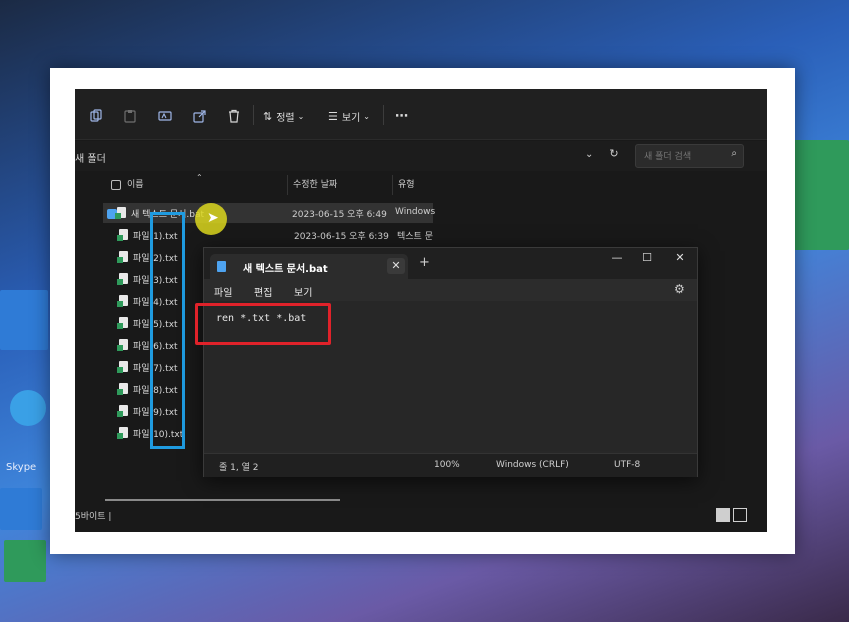 This screenshot has width=849, height=622. What do you see at coordinates (680, 257) in the screenshot?
I see `close-window-button: ✕` at bounding box center [680, 257].